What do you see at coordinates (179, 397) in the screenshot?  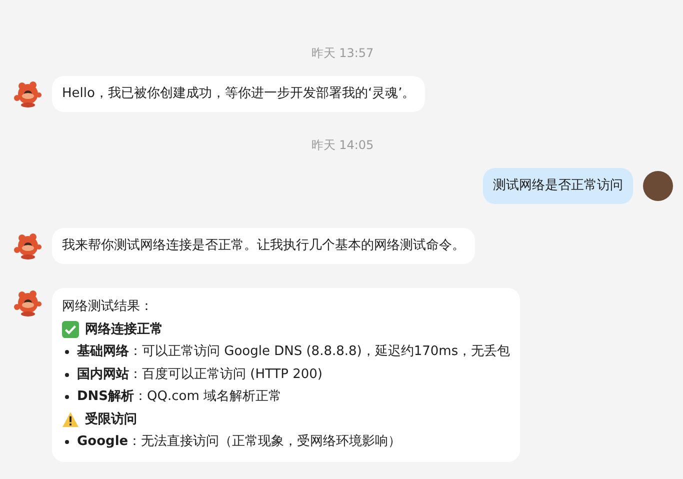 I see `list-item-text: DNS解析：QQ.com 域名解析正常` at bounding box center [179, 397].